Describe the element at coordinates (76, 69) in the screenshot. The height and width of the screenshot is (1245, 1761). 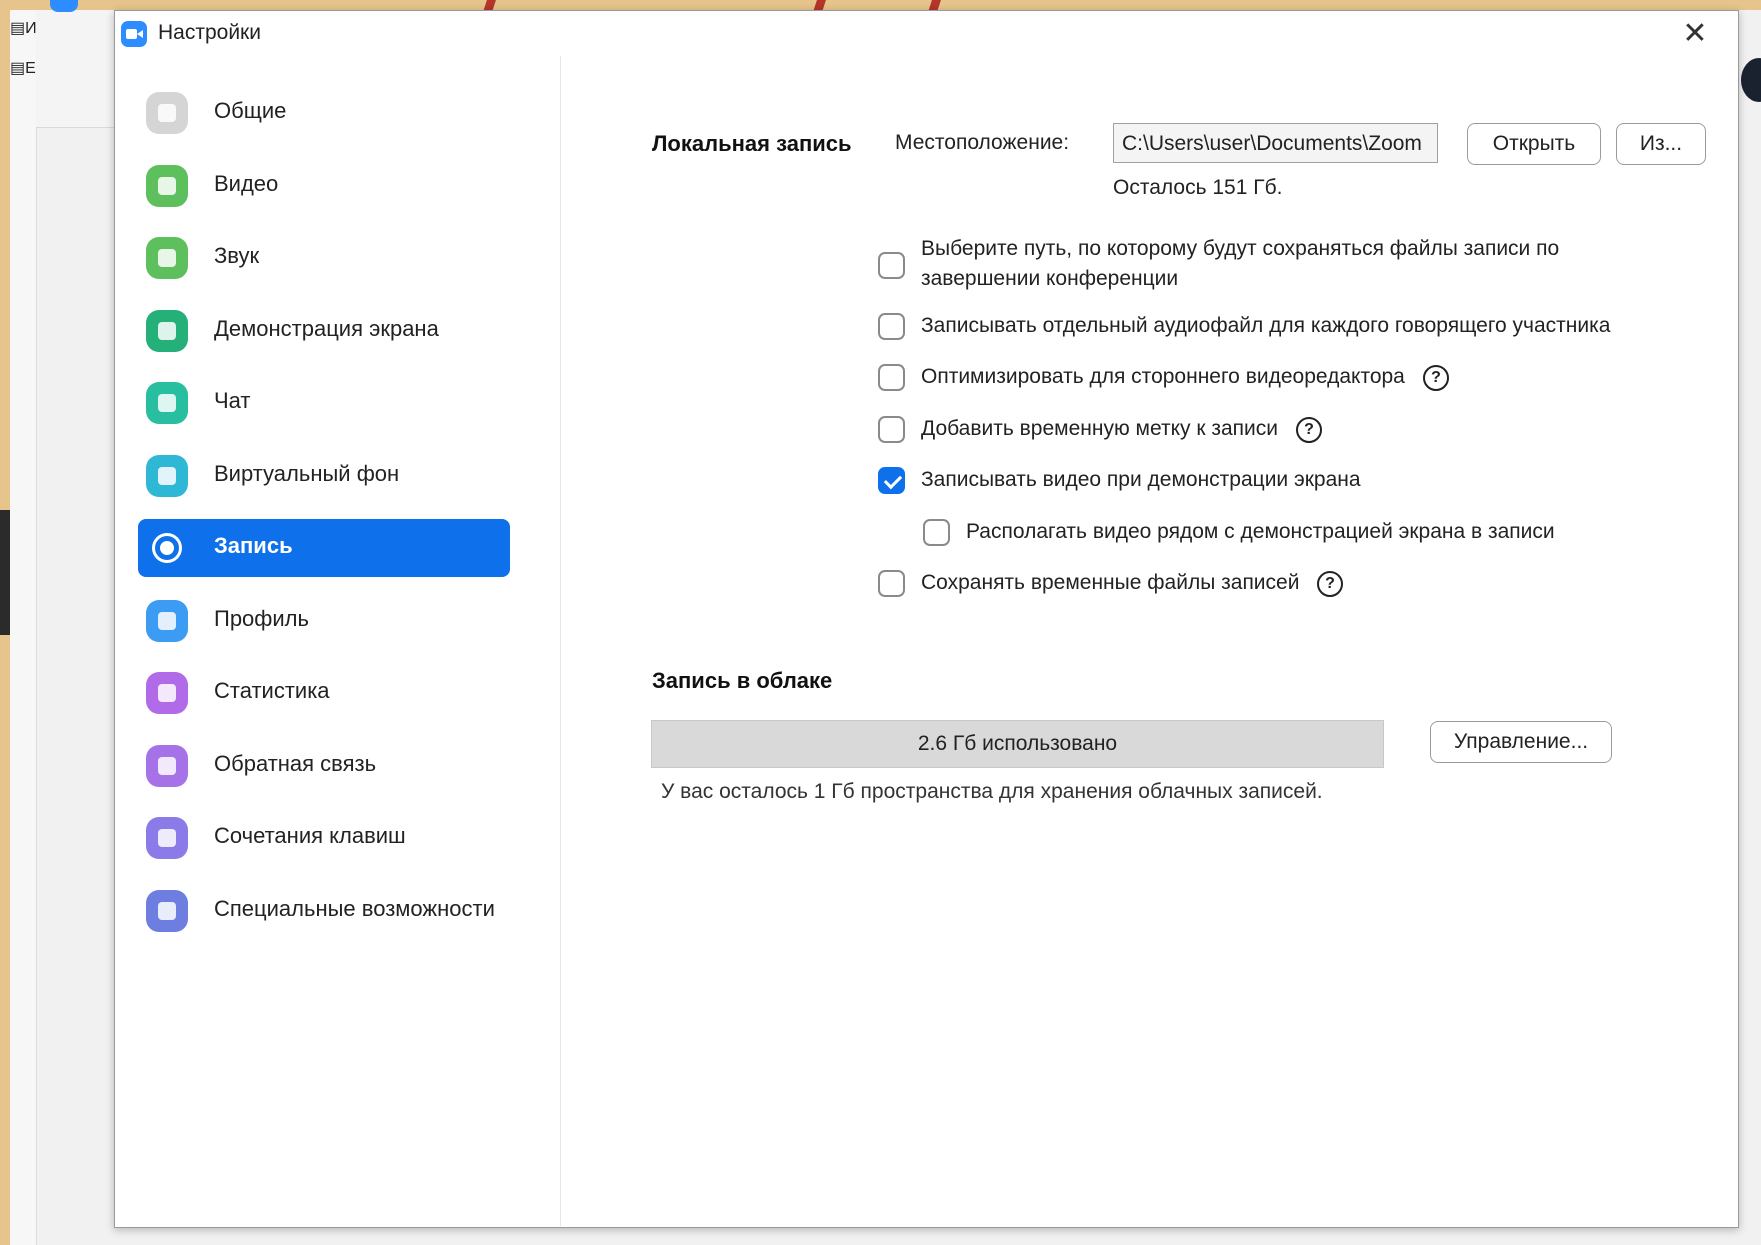
I see `background-toolbar` at that location.